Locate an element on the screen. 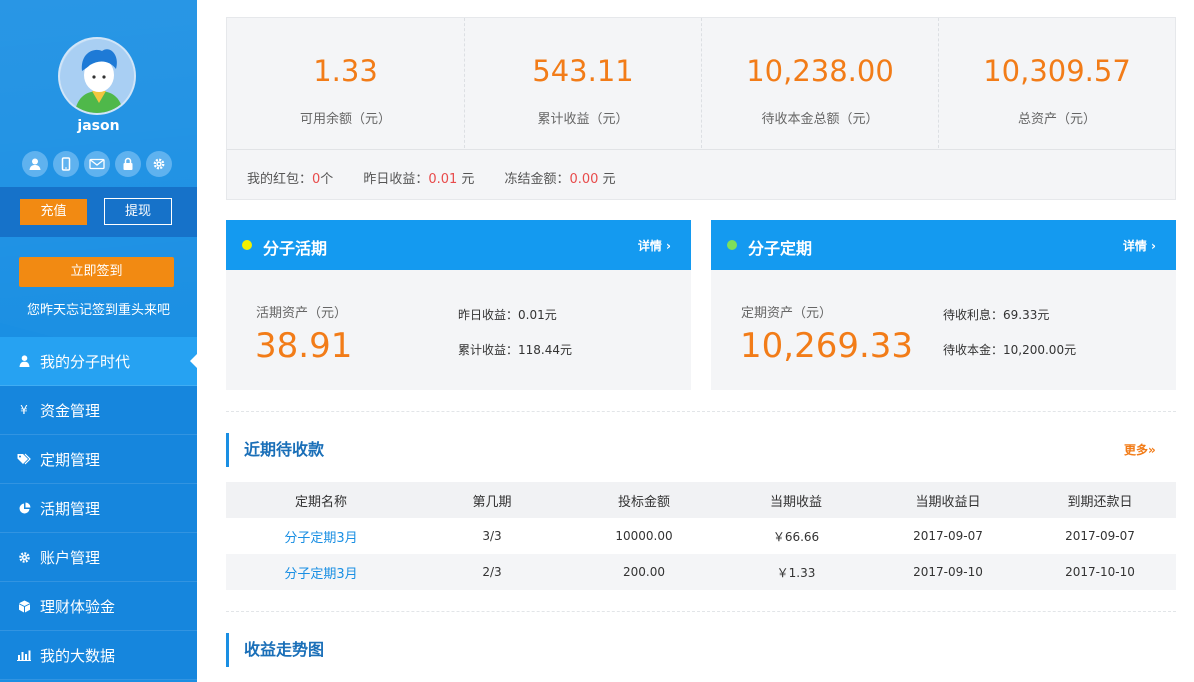  column-header: 第几期 is located at coordinates (492, 500).